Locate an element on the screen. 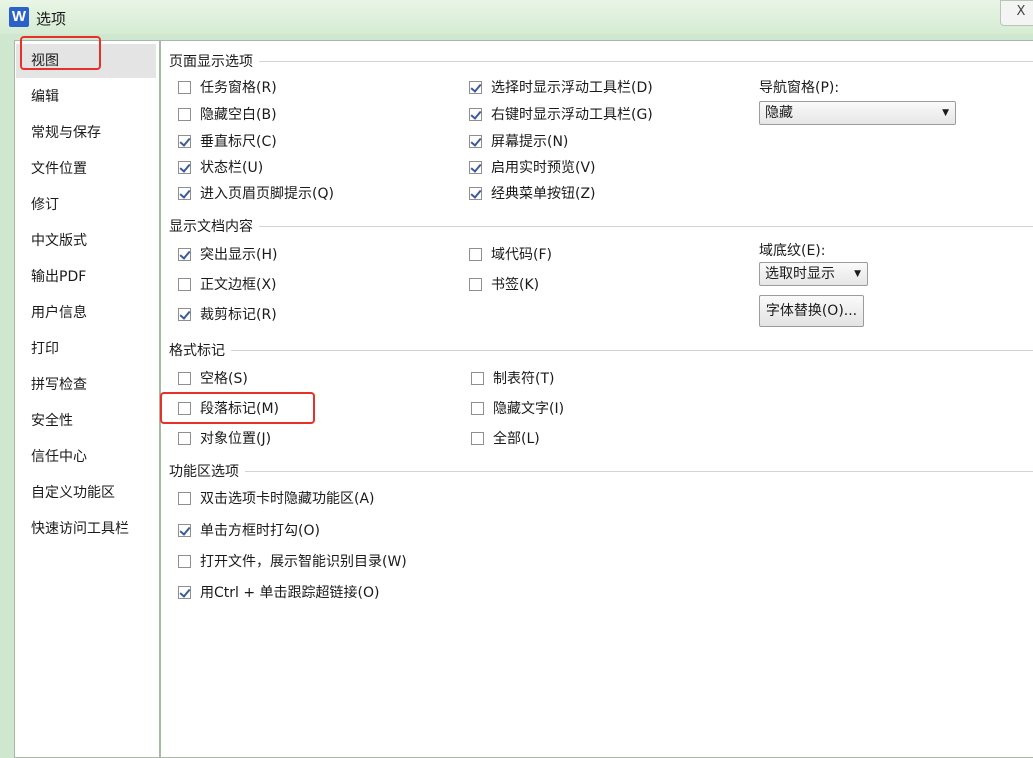 The image size is (1033, 758). option-float-toolbar-rightclick: 右键时显示浮动工具栏(G) is located at coordinates (561, 114).